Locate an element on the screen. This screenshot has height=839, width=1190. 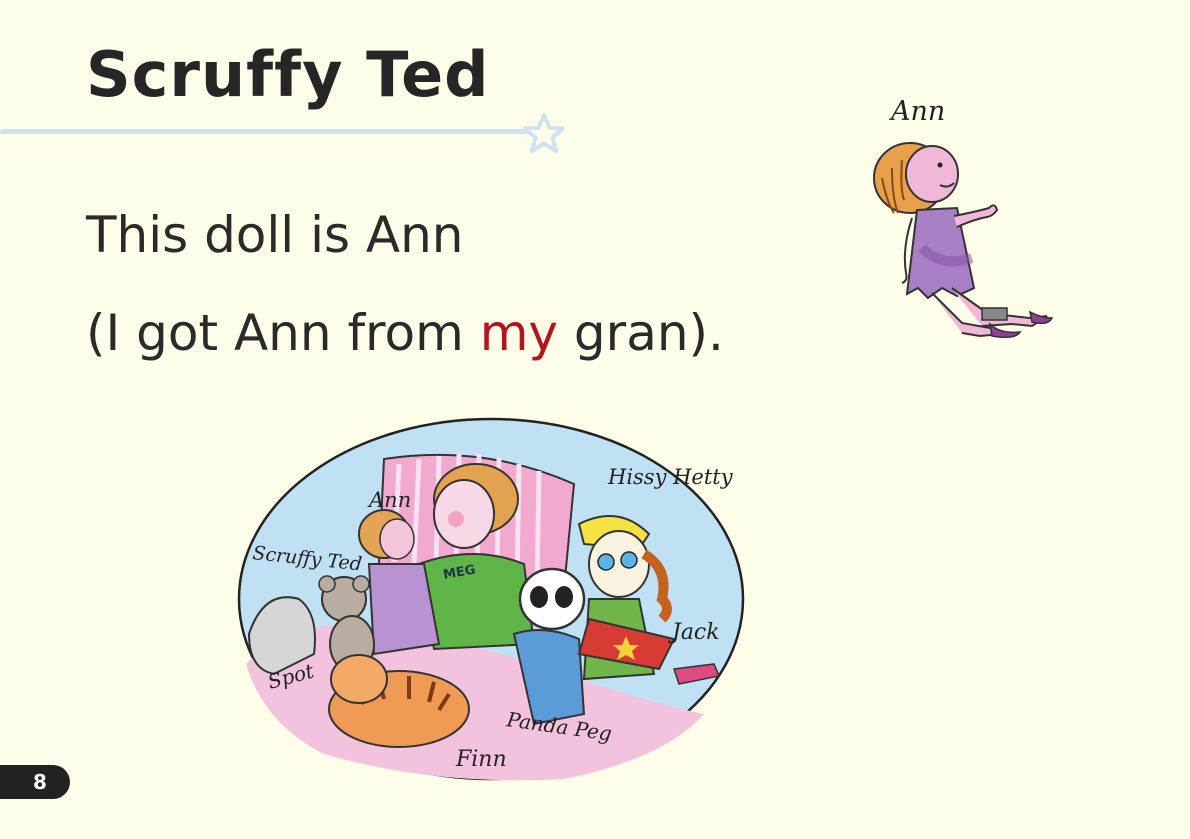
sentence-text-start: (I got Ann from is located at coordinates (283, 333).